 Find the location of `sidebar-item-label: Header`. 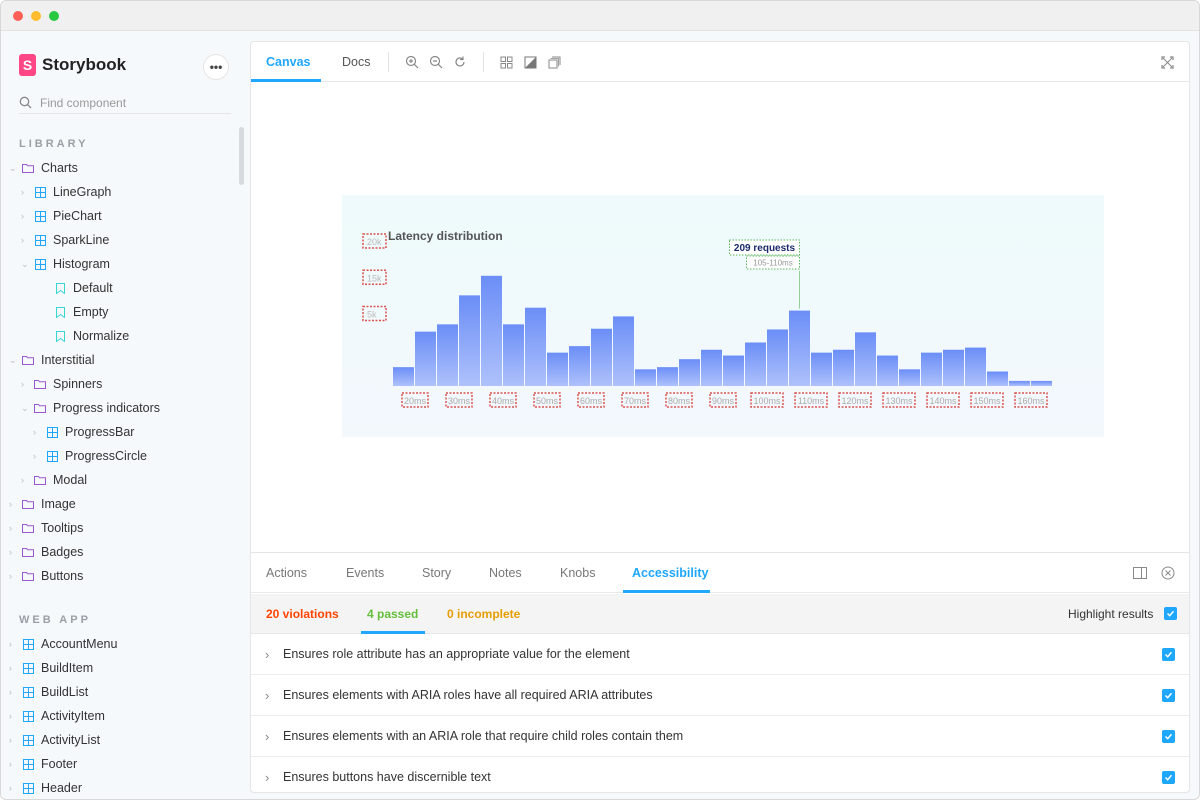

sidebar-item-label: Header is located at coordinates (61, 788).